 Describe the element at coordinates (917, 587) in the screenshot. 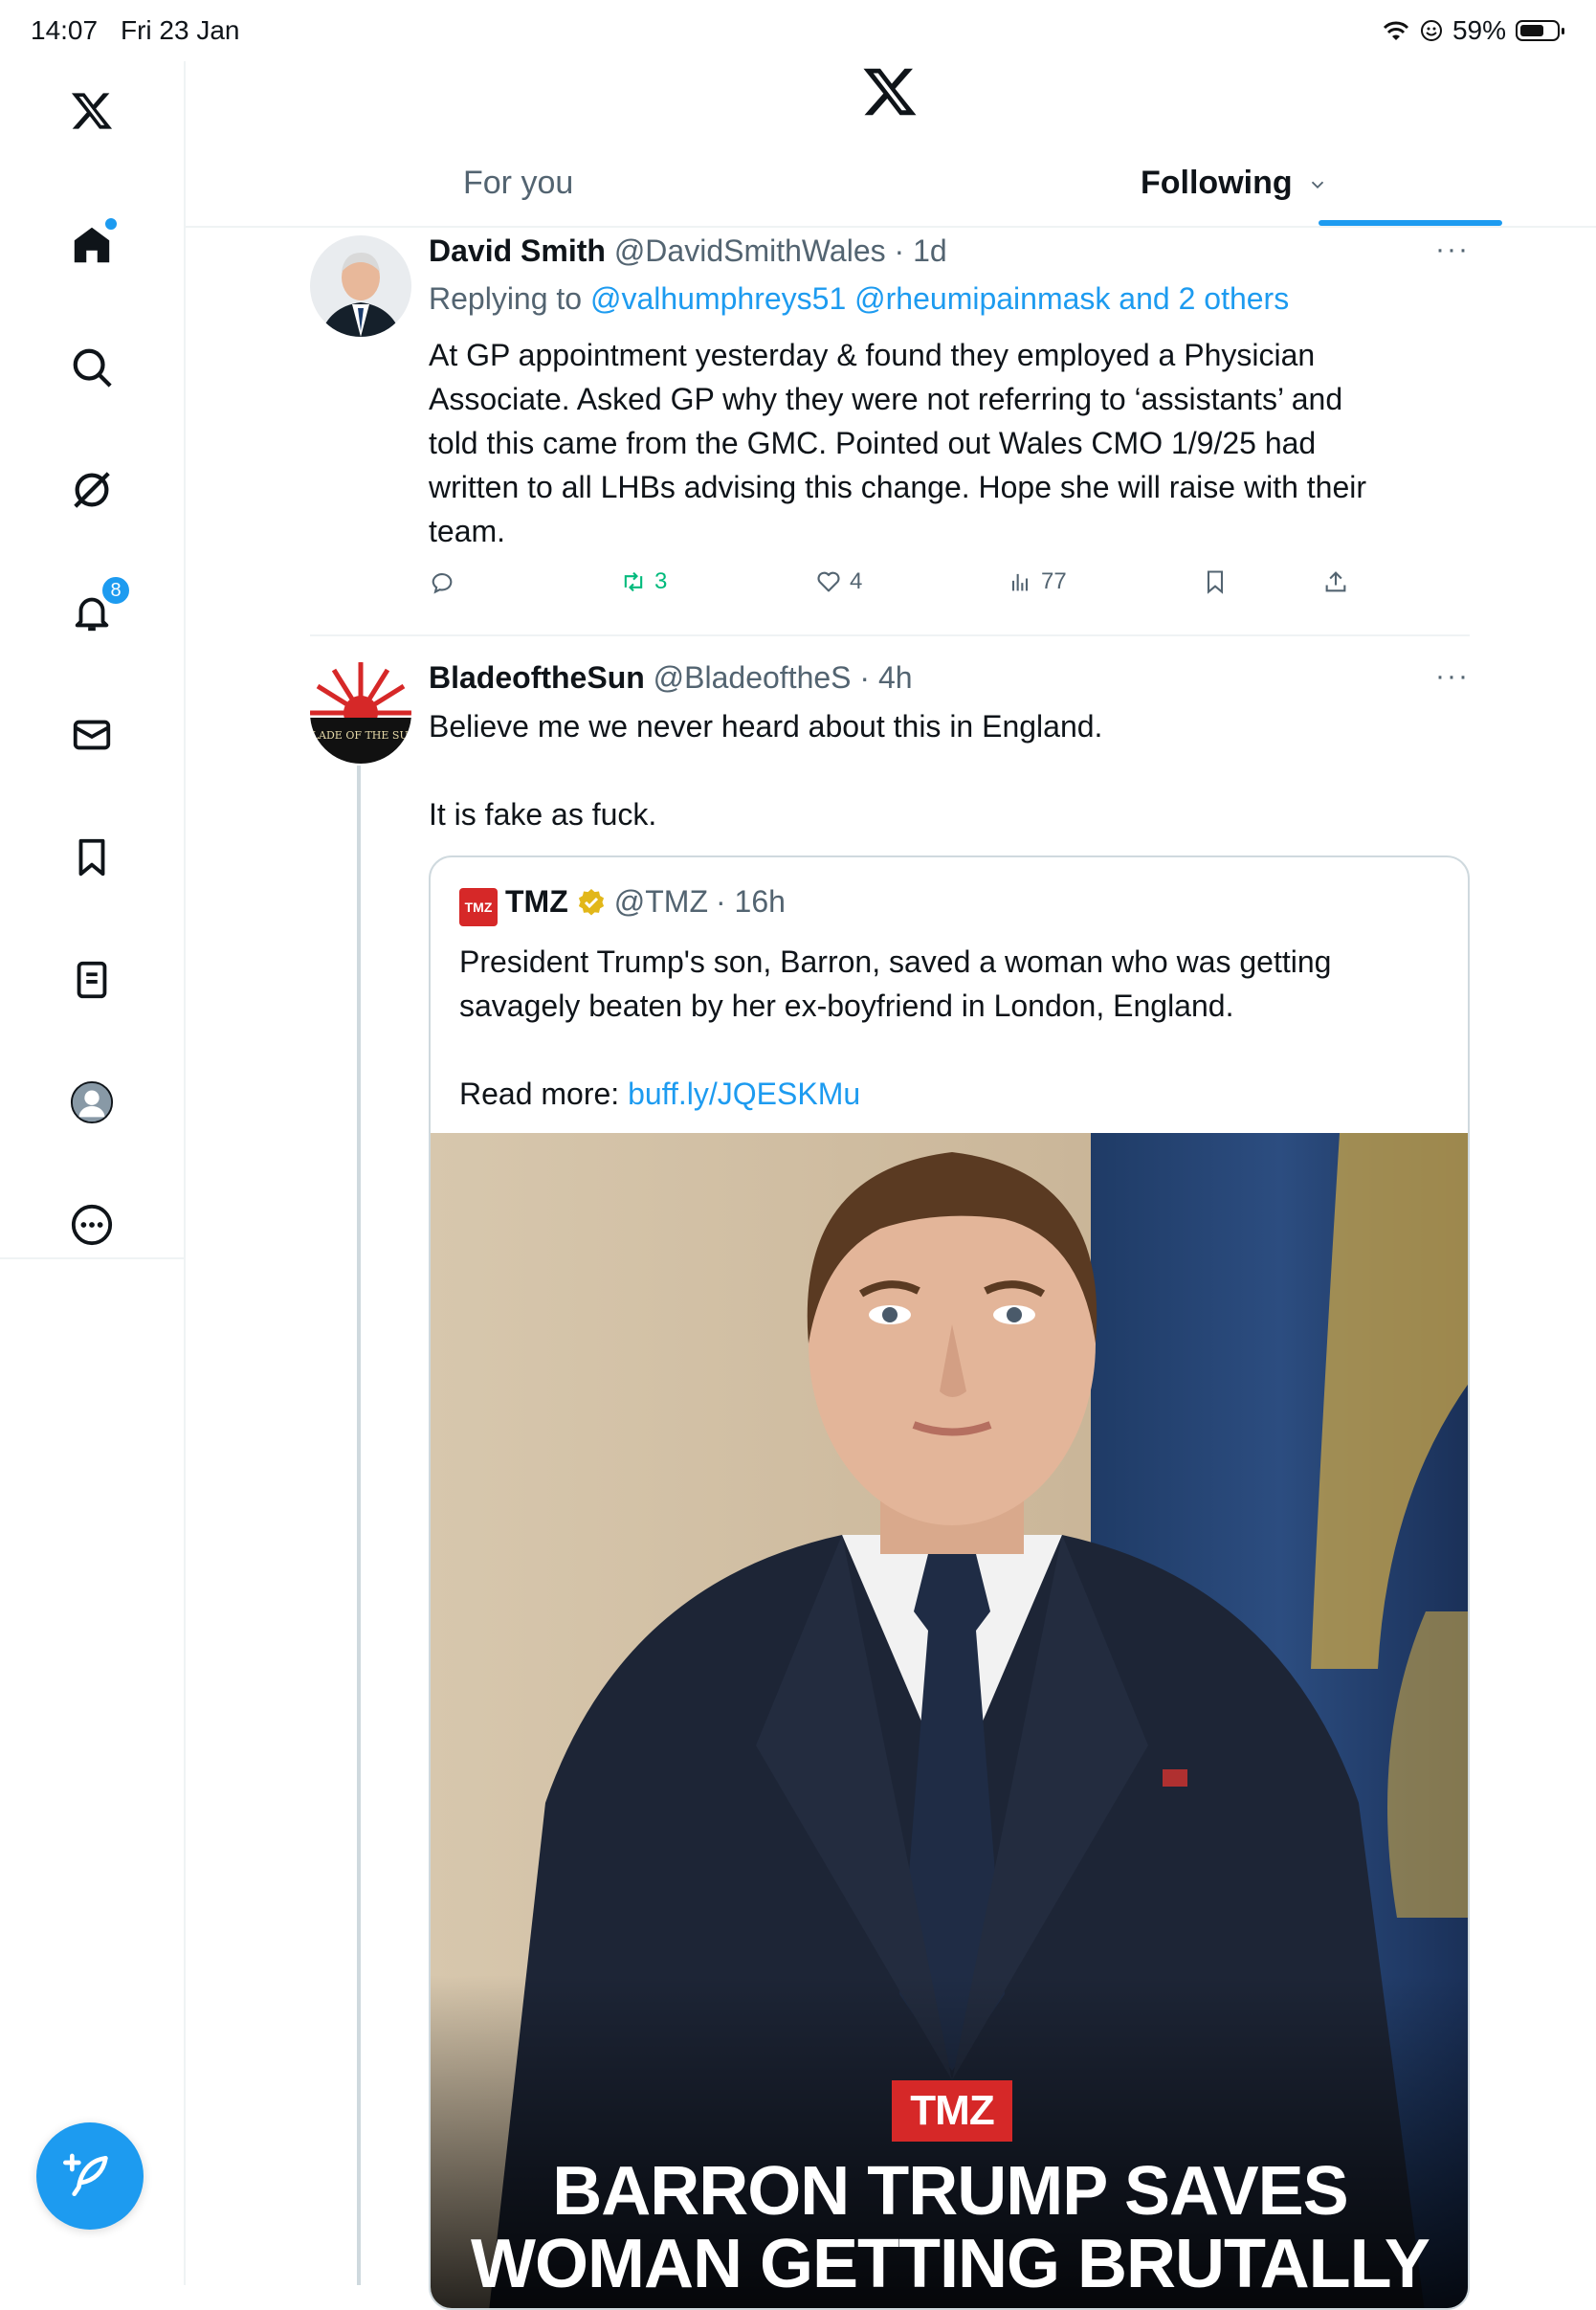

I see `tweet-actions: 3 4 77` at that location.